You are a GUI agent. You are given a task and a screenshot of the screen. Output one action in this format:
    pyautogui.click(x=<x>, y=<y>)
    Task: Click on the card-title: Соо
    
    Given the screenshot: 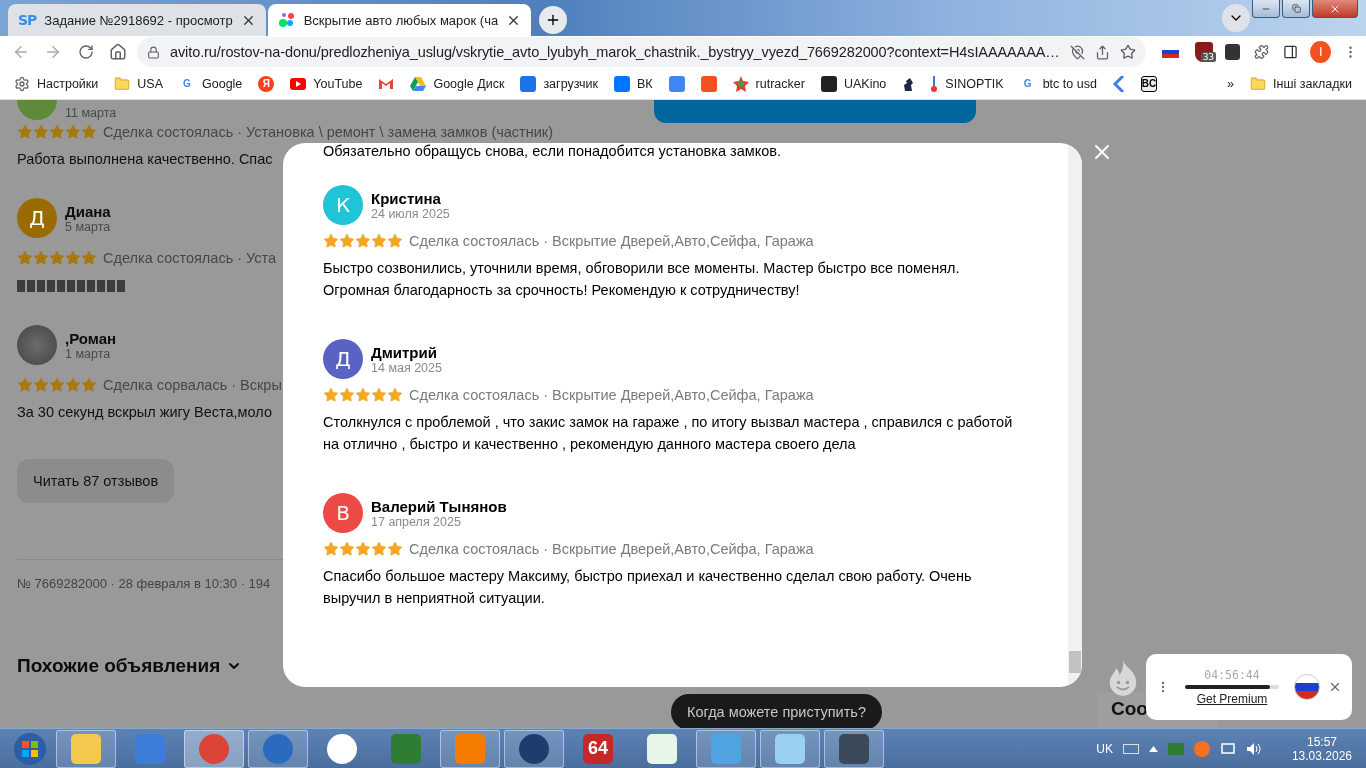 What is the action you would take?
    pyautogui.click(x=1129, y=708)
    